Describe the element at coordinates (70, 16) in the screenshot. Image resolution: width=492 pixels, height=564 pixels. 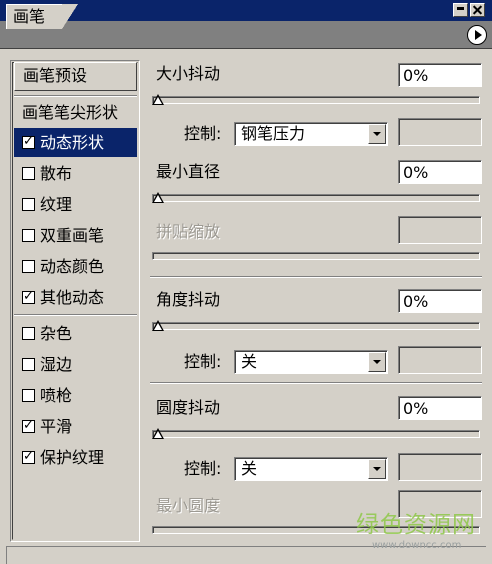
I see `tab-edge` at that location.